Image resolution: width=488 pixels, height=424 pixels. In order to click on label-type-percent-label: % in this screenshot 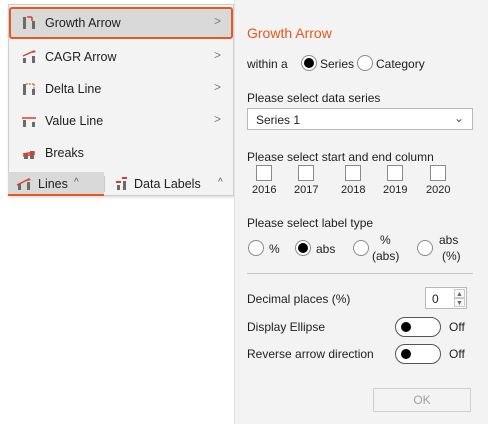, I will do `click(274, 249)`.